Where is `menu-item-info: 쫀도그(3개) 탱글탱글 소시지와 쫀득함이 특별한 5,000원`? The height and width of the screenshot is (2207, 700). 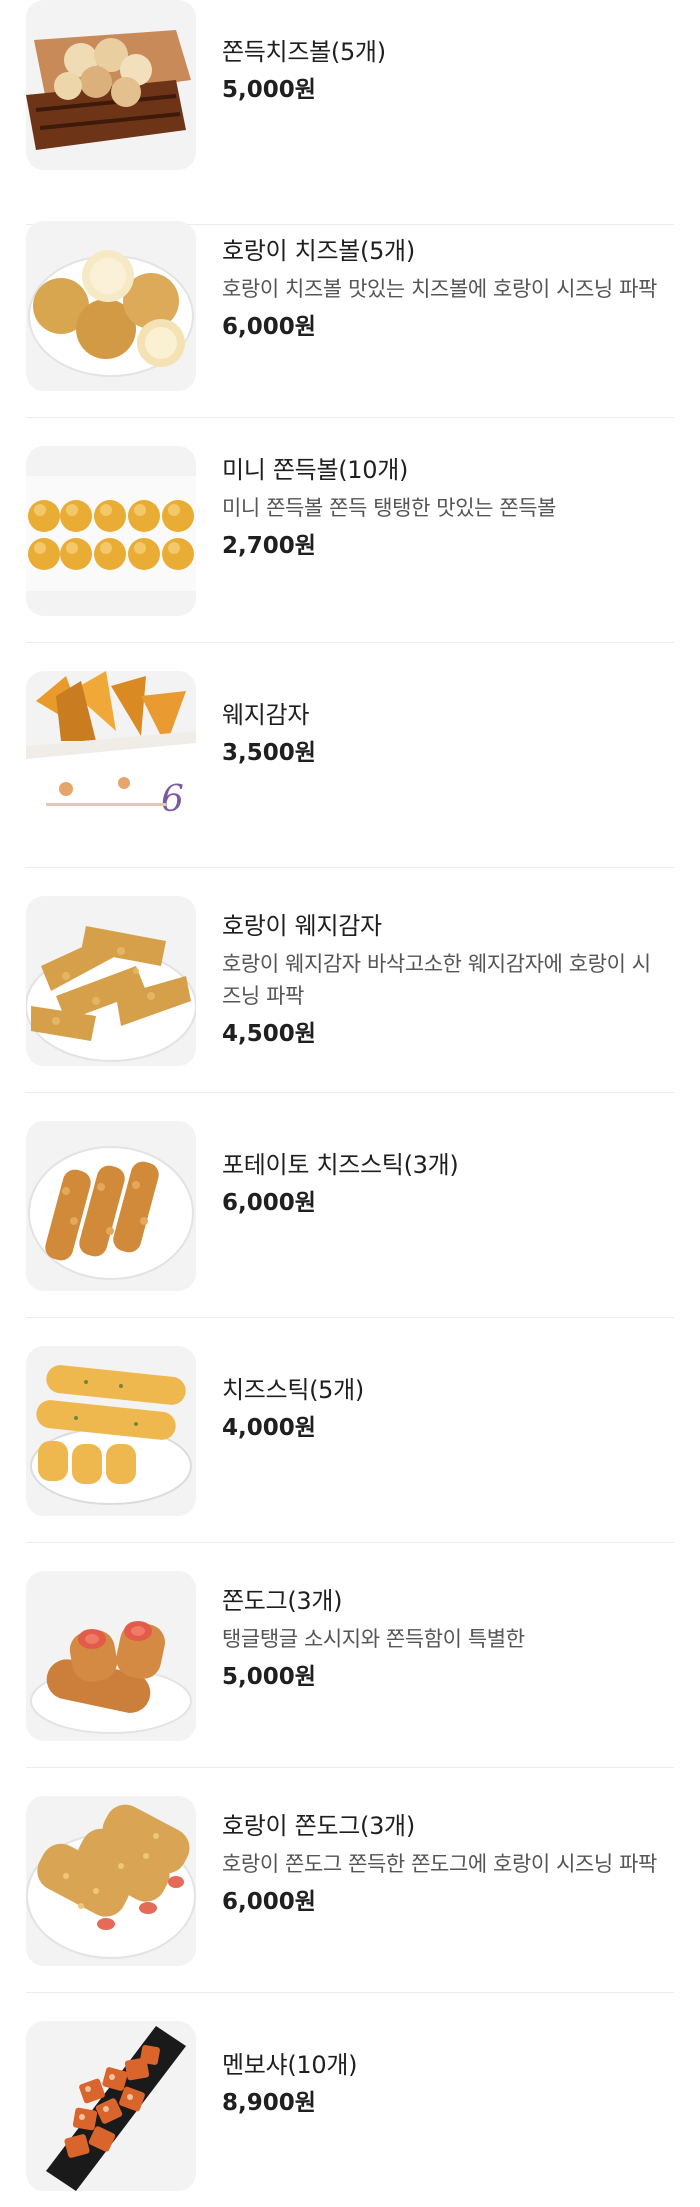 menu-item-info: 쫀도그(3개) 탱글탱글 소시지와 쫀득함이 특별한 5,000원 is located at coordinates (443, 1639).